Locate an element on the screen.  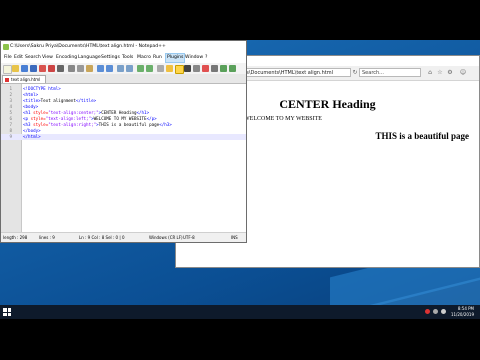
sync-scroll-icon is located at coordinates (160, 68).